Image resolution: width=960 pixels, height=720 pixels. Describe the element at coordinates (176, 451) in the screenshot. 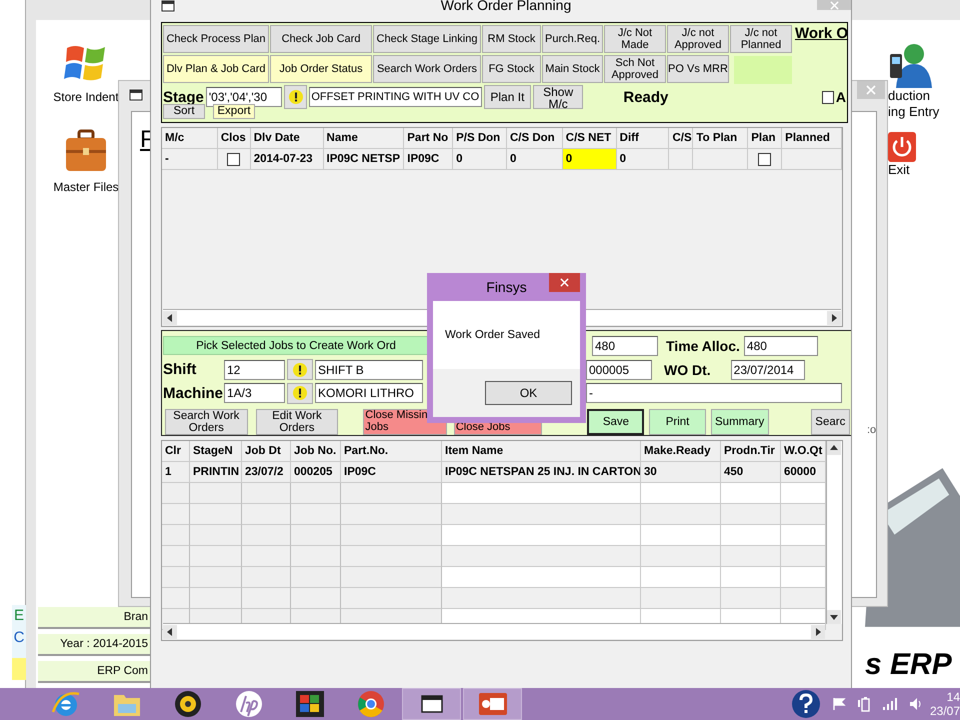

I see `column-header: Clr` at that location.